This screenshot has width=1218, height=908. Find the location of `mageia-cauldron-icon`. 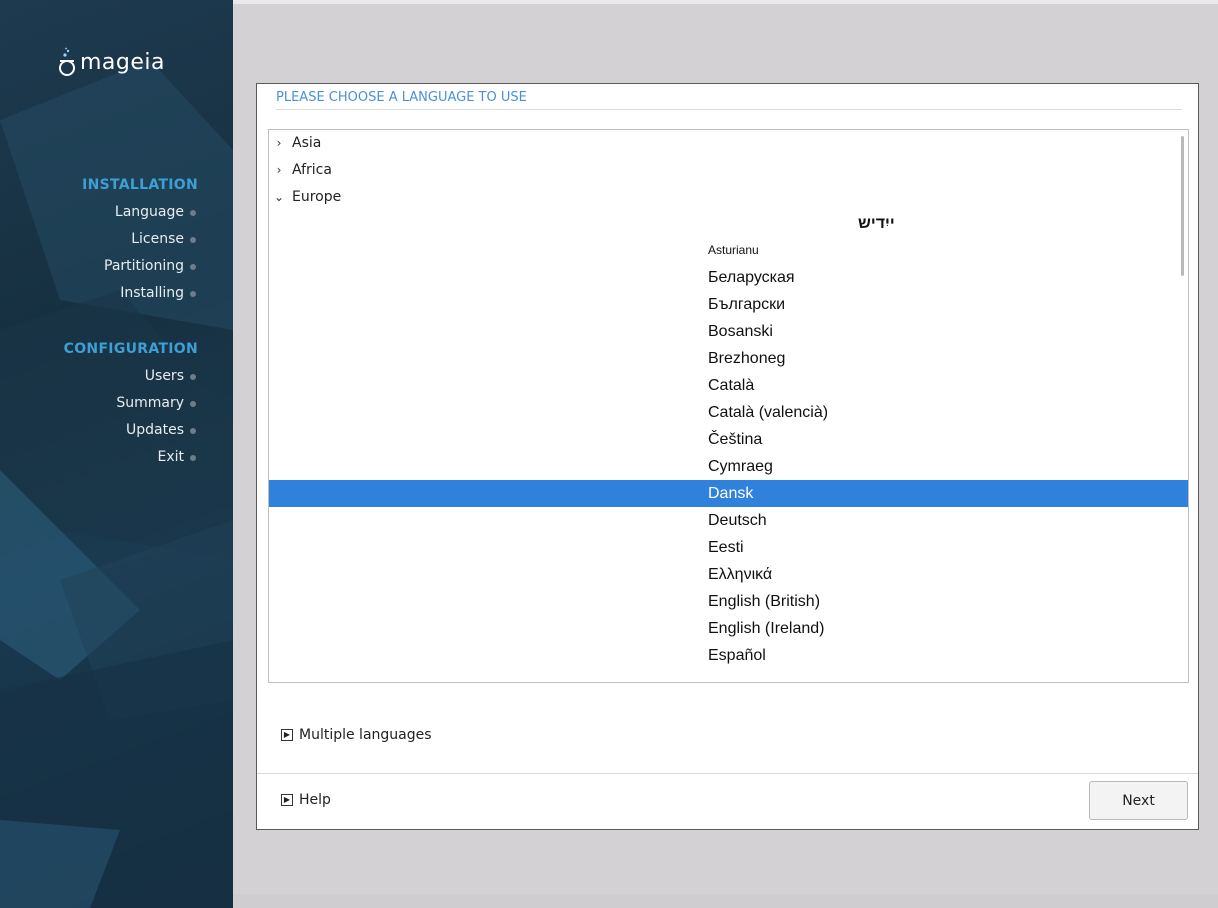

mageia-cauldron-icon is located at coordinates (67, 61).